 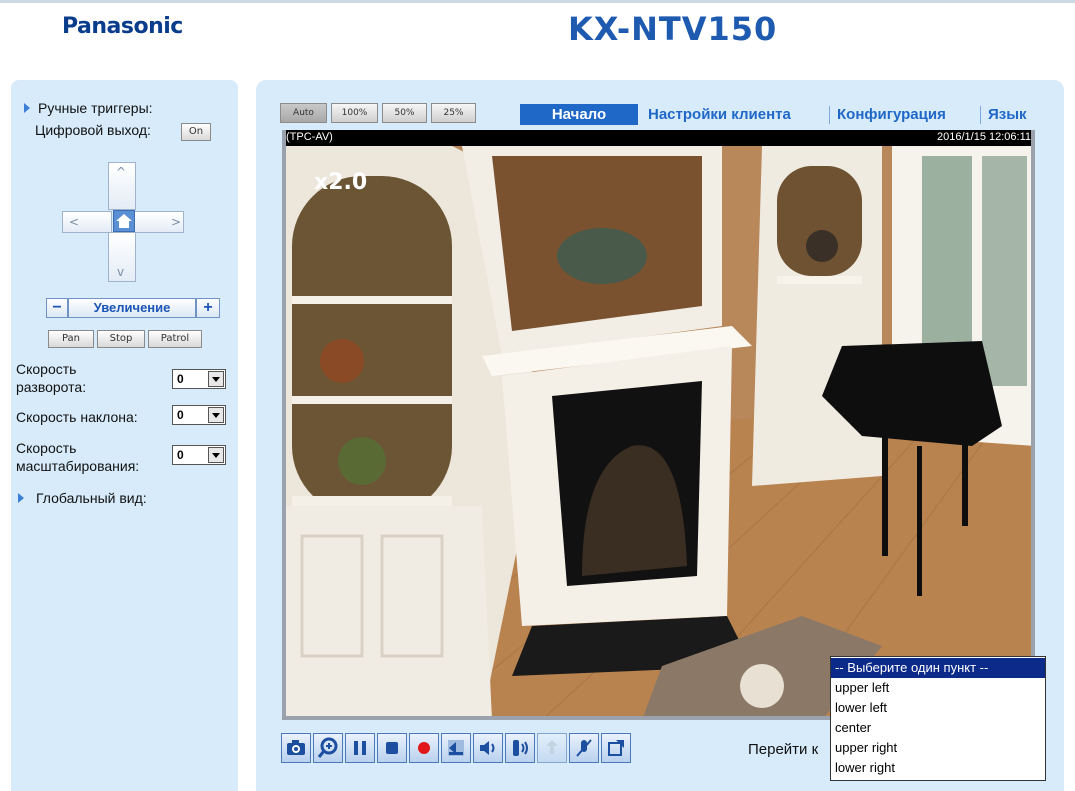 What do you see at coordinates (180, 379) in the screenshot?
I see `pan-speed-value: 0` at bounding box center [180, 379].